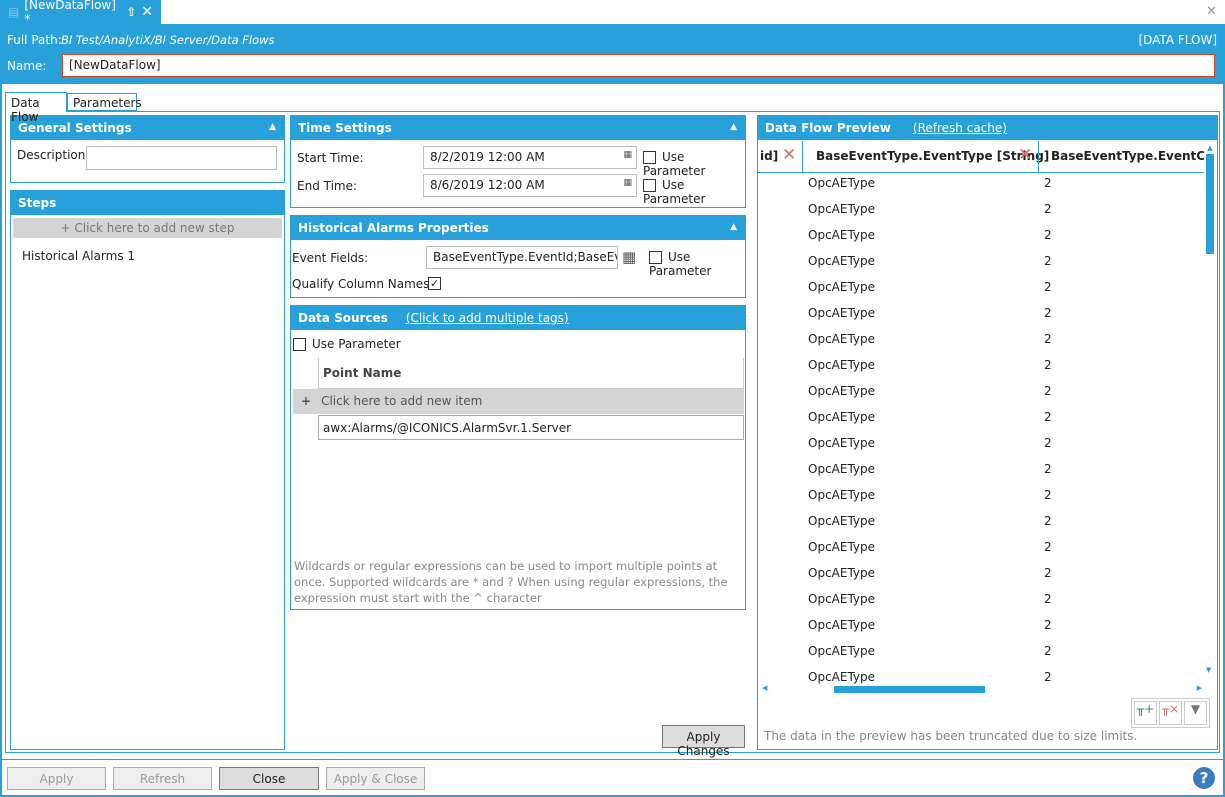 The image size is (1225, 797). I want to click on refresh-button: Refresh, so click(162, 778).